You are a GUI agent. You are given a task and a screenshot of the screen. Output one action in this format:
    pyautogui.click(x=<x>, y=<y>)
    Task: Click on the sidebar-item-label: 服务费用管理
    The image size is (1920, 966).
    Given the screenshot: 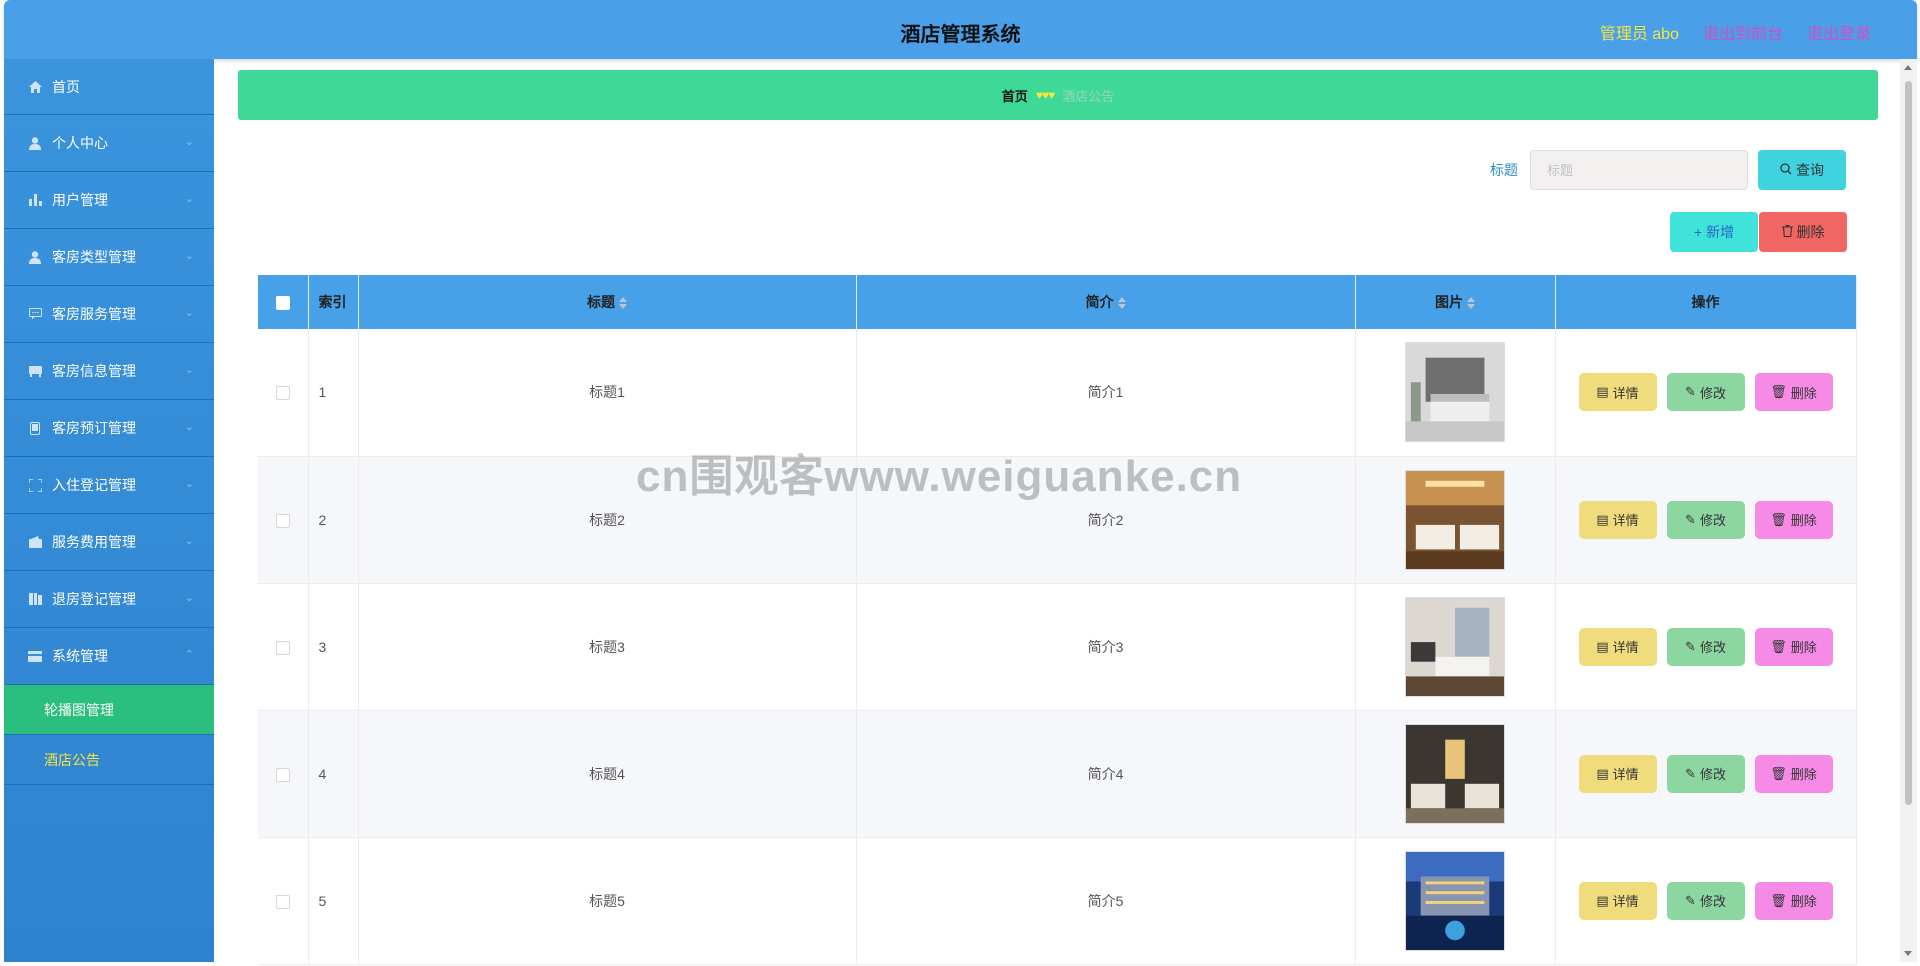 What is the action you would take?
    pyautogui.click(x=94, y=542)
    